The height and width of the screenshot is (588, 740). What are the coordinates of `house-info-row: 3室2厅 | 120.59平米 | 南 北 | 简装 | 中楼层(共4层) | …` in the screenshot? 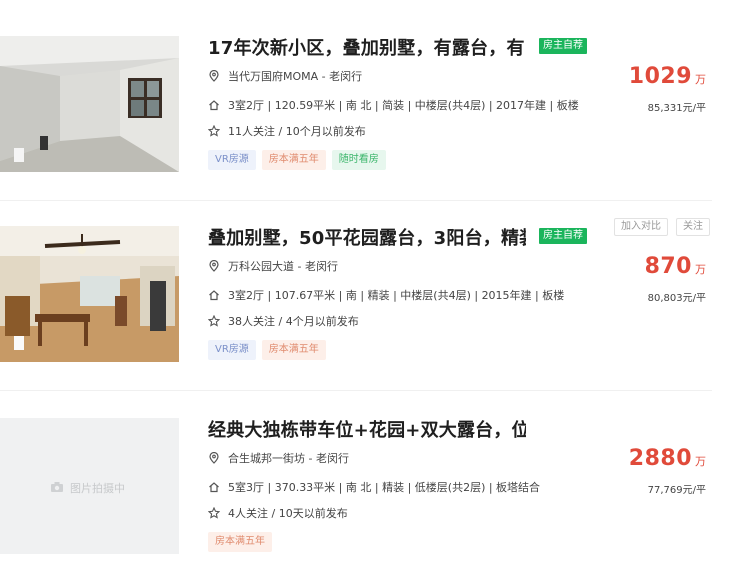 It's located at (393, 105).